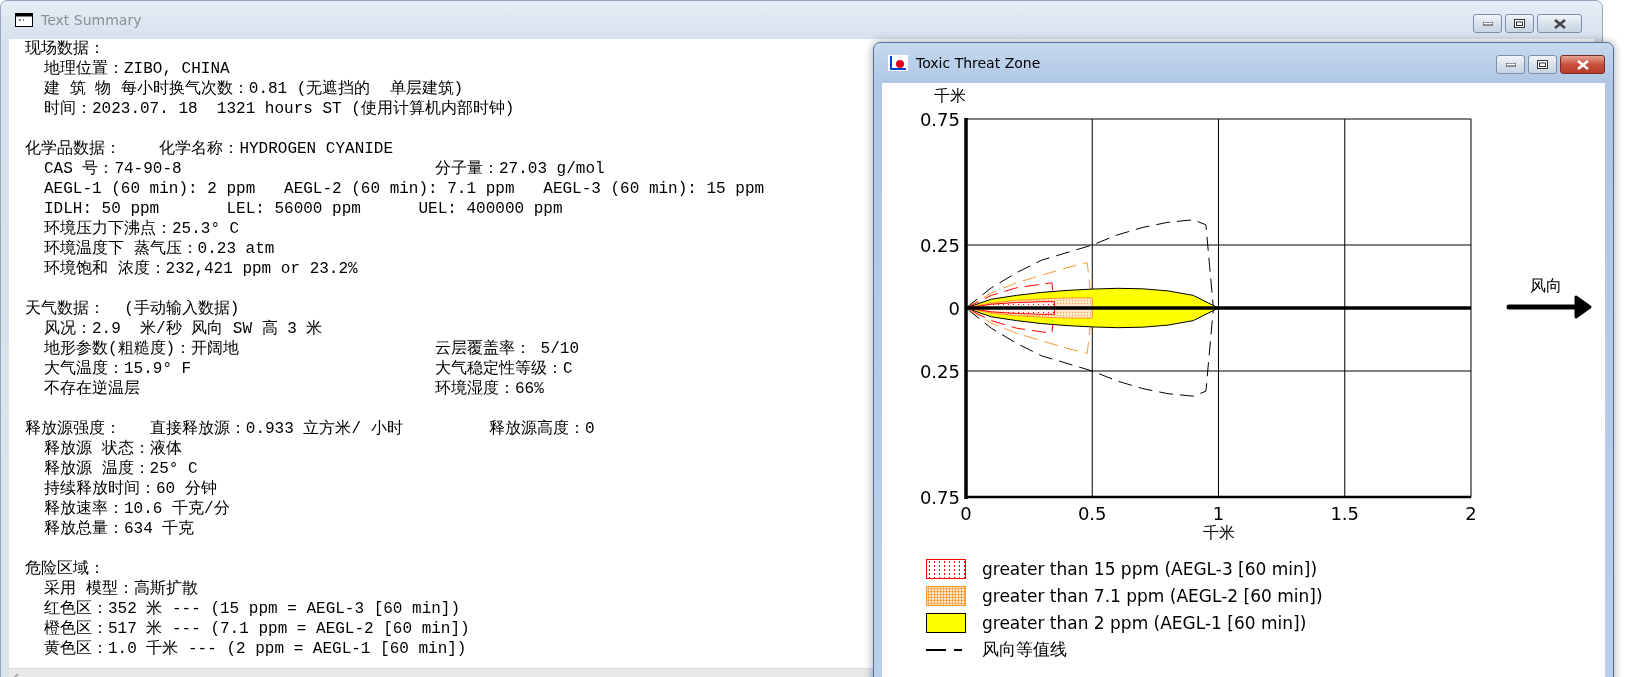 This screenshot has height=677, width=1643. I want to click on chart-icon, so click(898, 63).